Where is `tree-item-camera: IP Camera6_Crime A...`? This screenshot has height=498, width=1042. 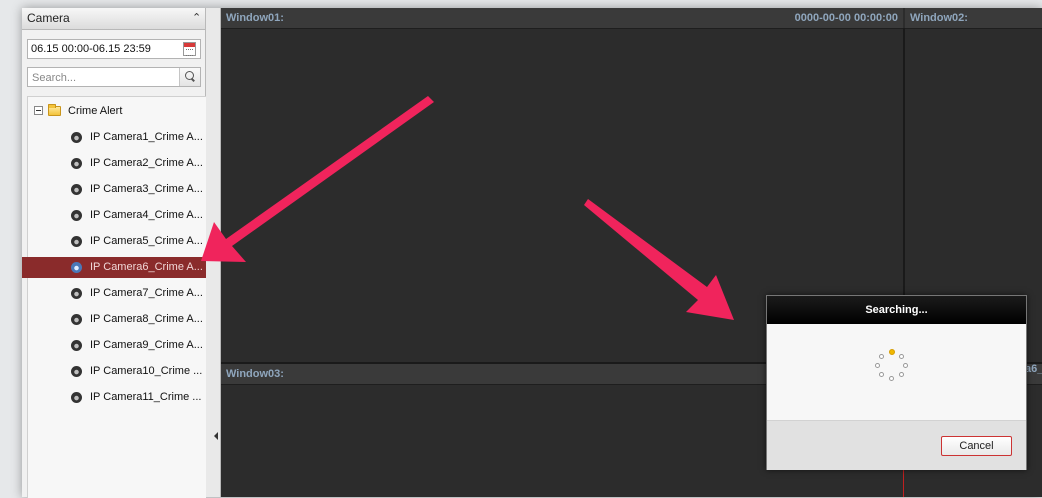 tree-item-camera: IP Camera6_Crime A... is located at coordinates (114, 267).